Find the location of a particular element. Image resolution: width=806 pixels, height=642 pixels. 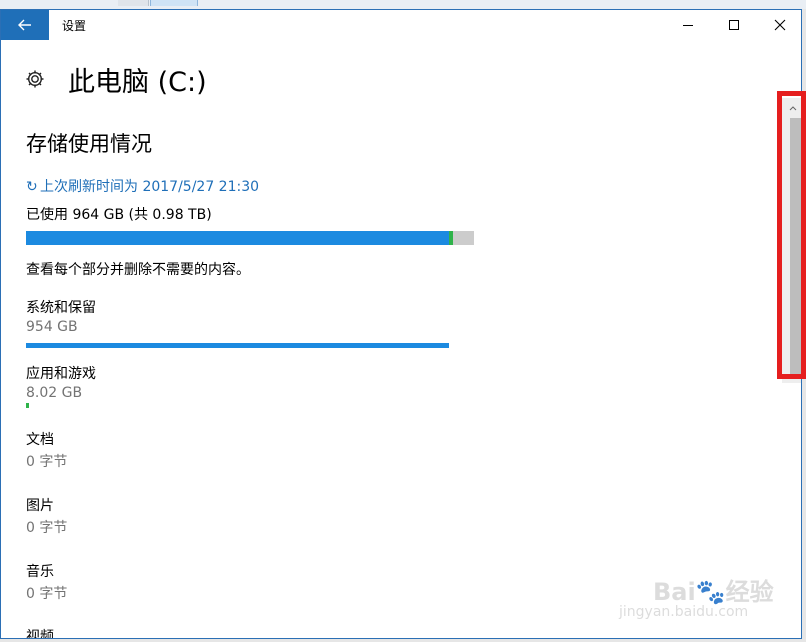

category-documents: 文档 0 字节 is located at coordinates (256, 450).